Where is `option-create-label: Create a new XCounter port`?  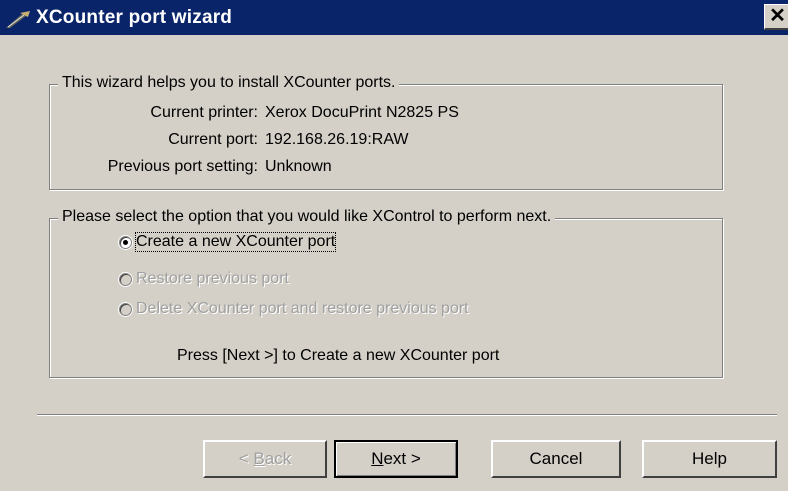
option-create-label: Create a new XCounter port is located at coordinates (235, 242).